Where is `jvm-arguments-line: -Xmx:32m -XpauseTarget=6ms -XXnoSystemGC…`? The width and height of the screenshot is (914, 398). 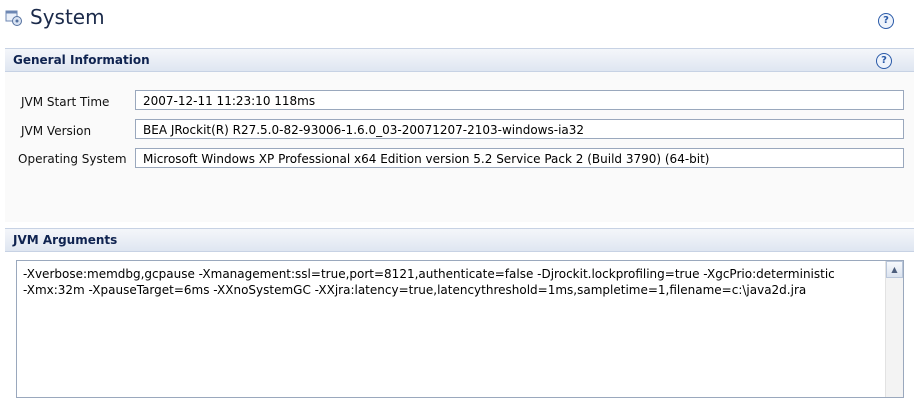 jvm-arguments-line: -Xmx:32m -XpauseTarget=6ms -XXnoSystemGC… is located at coordinates (415, 290).